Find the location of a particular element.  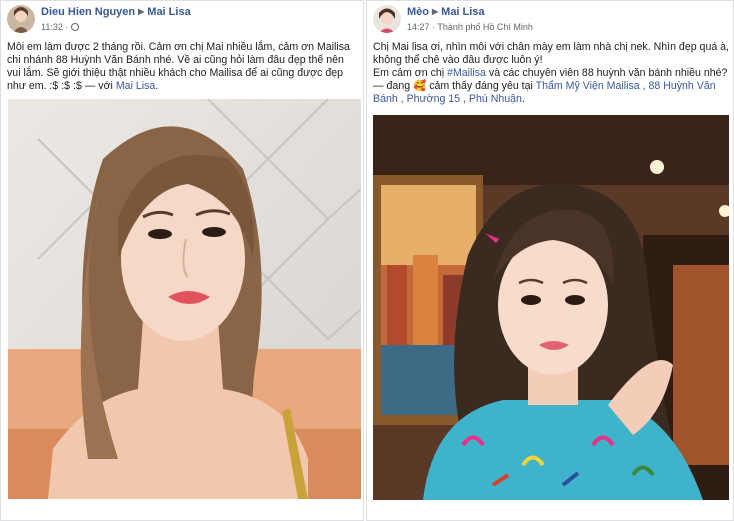

globe-icon is located at coordinates (75, 27).